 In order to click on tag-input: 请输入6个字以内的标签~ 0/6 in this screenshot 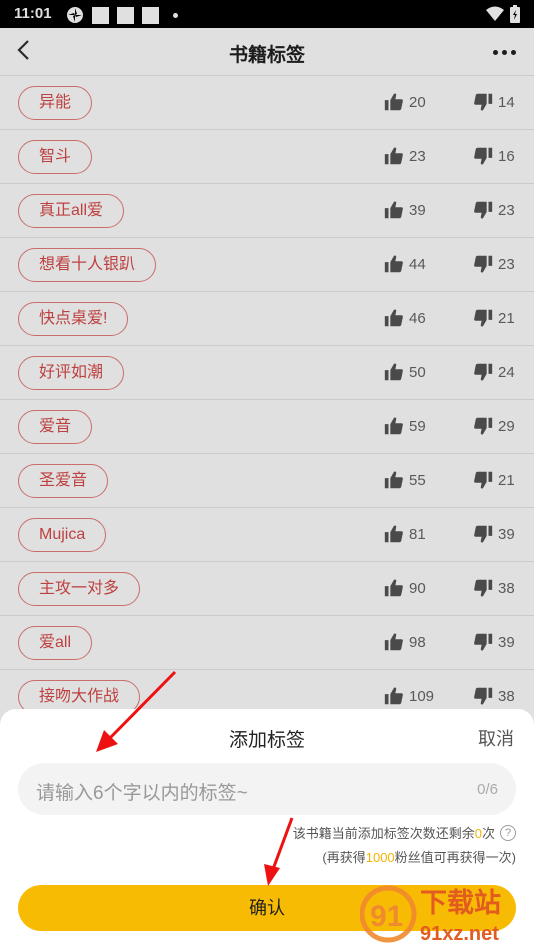, I will do `click(267, 789)`.